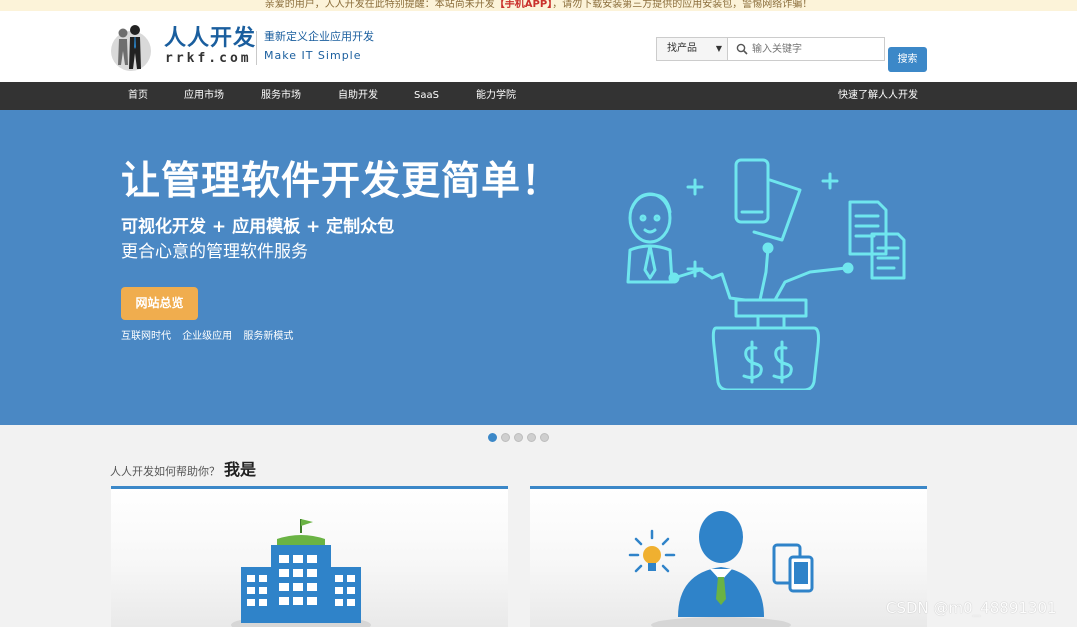 Image resolution: width=1077 pixels, height=627 pixels. Describe the element at coordinates (204, 96) in the screenshot. I see `nav-item-app-market: 应用市场` at that location.